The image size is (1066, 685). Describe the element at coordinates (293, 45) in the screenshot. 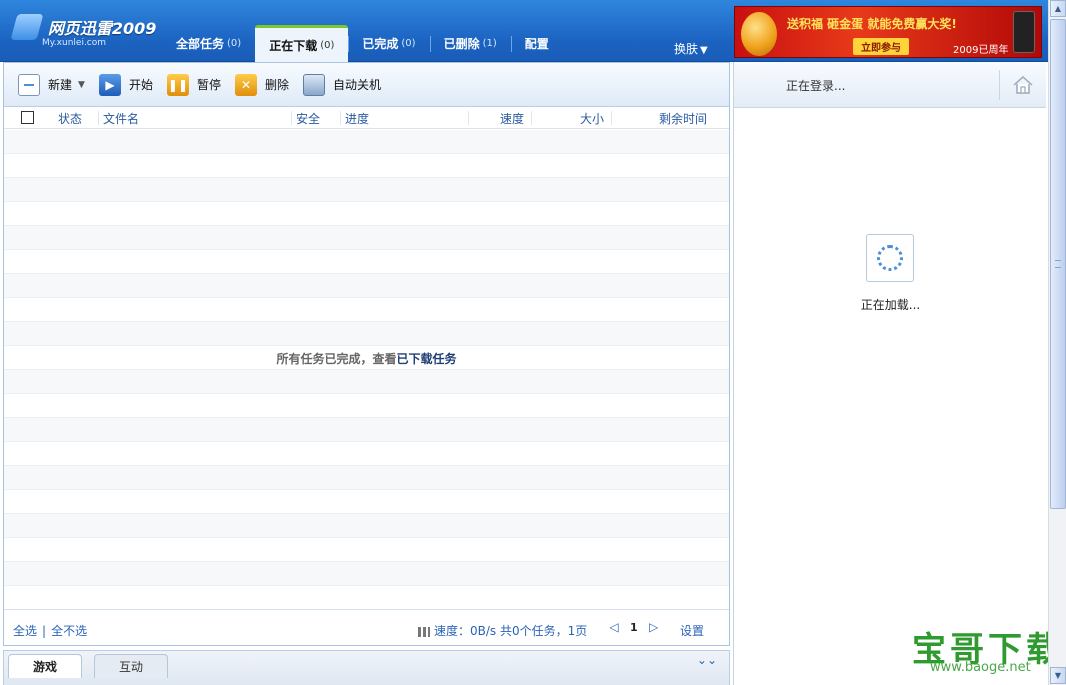

I see `tab-label: 正在下载` at that location.